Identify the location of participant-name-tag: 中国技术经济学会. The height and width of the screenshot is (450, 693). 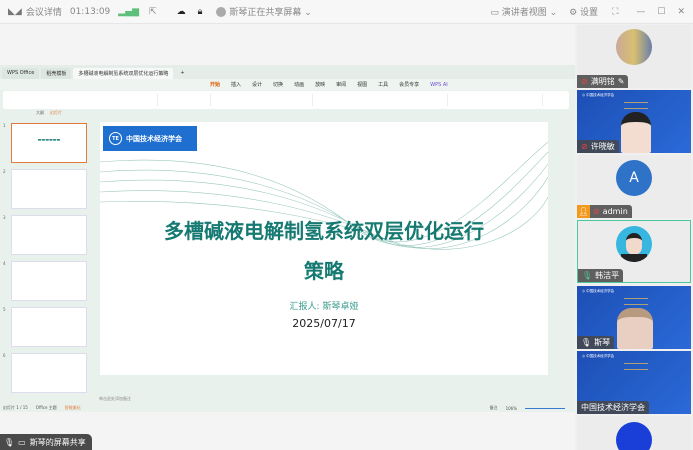
(613, 407).